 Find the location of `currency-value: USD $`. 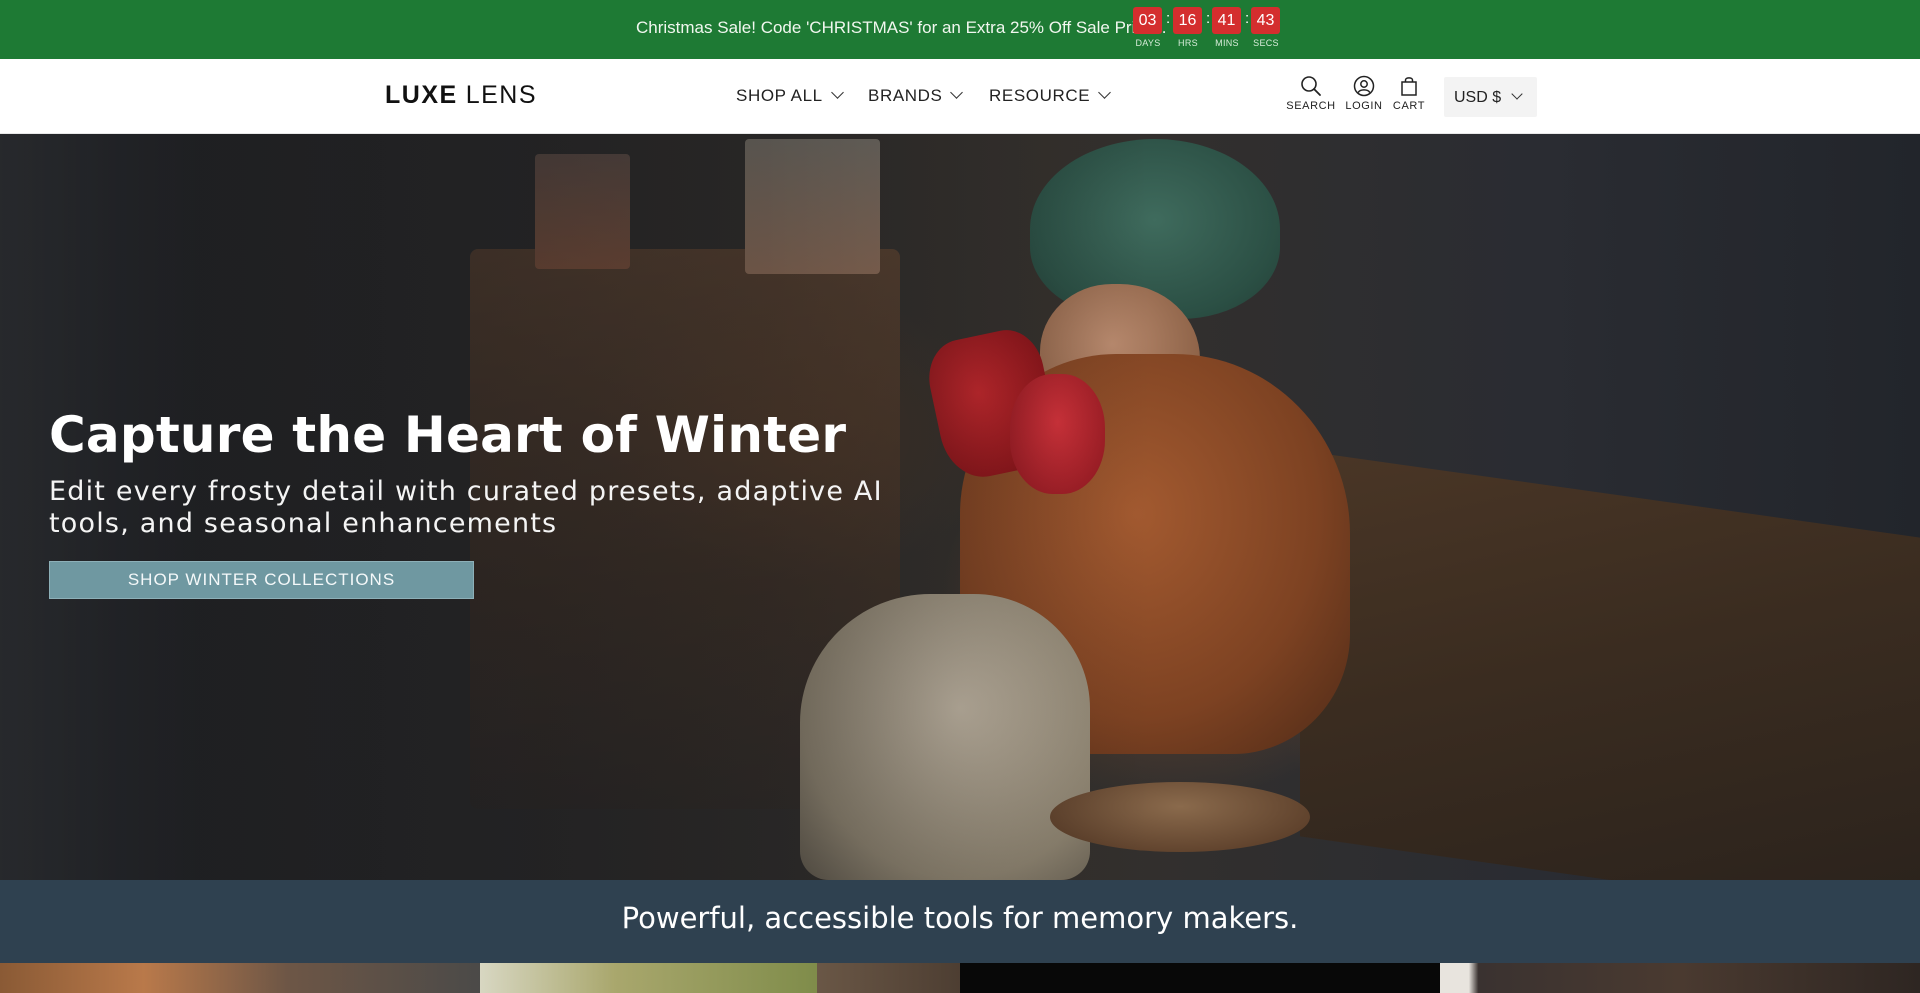

currency-value: USD $ is located at coordinates (1478, 97).